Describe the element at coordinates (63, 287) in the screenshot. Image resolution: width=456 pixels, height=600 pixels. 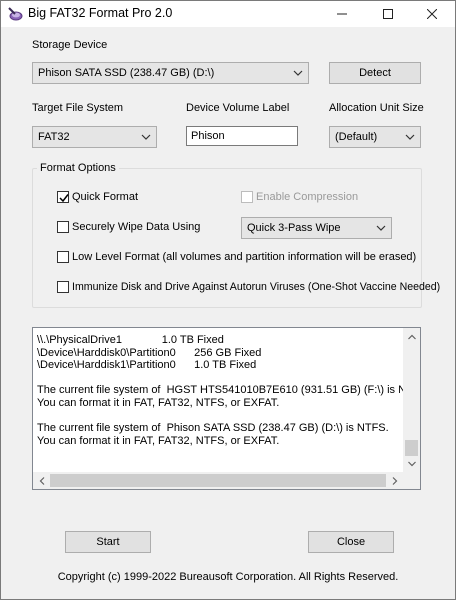
I see `immunize-checkbox` at that location.